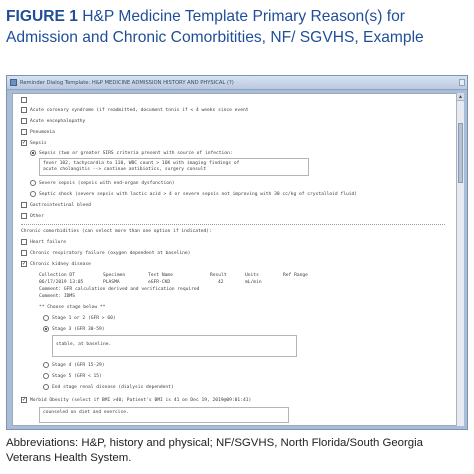 This screenshot has width=474, height=474. I want to click on obesity-note-text: counseled on diet and exercise., so click(86, 412).